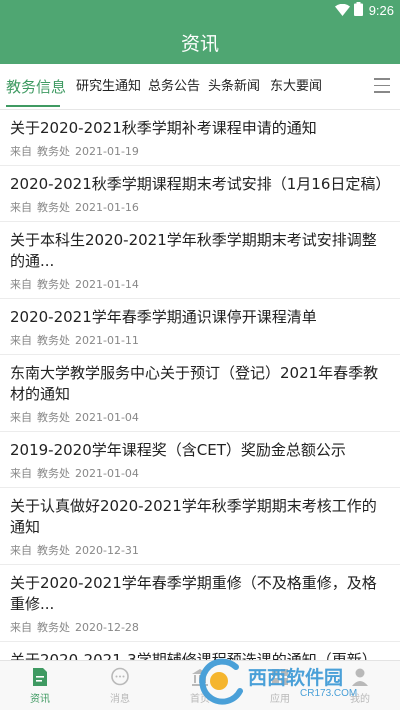 This screenshot has height=710, width=400. What do you see at coordinates (33, 106) in the screenshot?
I see `active-tab-indicator` at bounding box center [33, 106].